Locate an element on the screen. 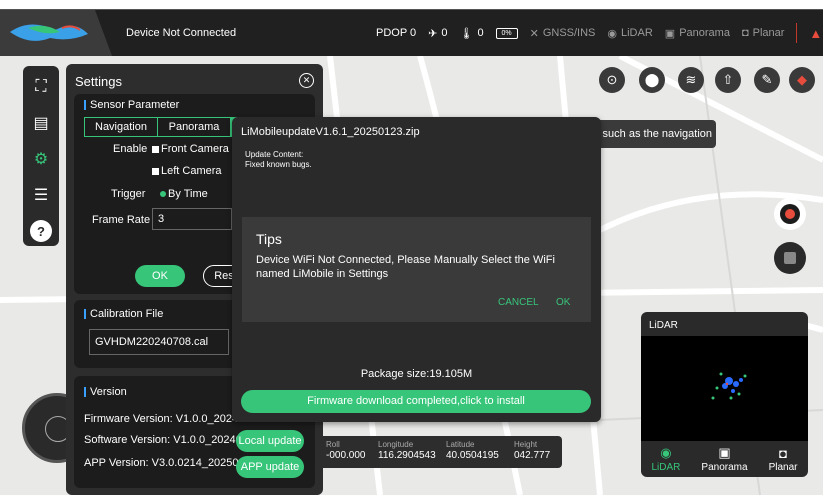 This screenshot has width=823, height=495. compass-north-button: ◆ is located at coordinates (802, 80).